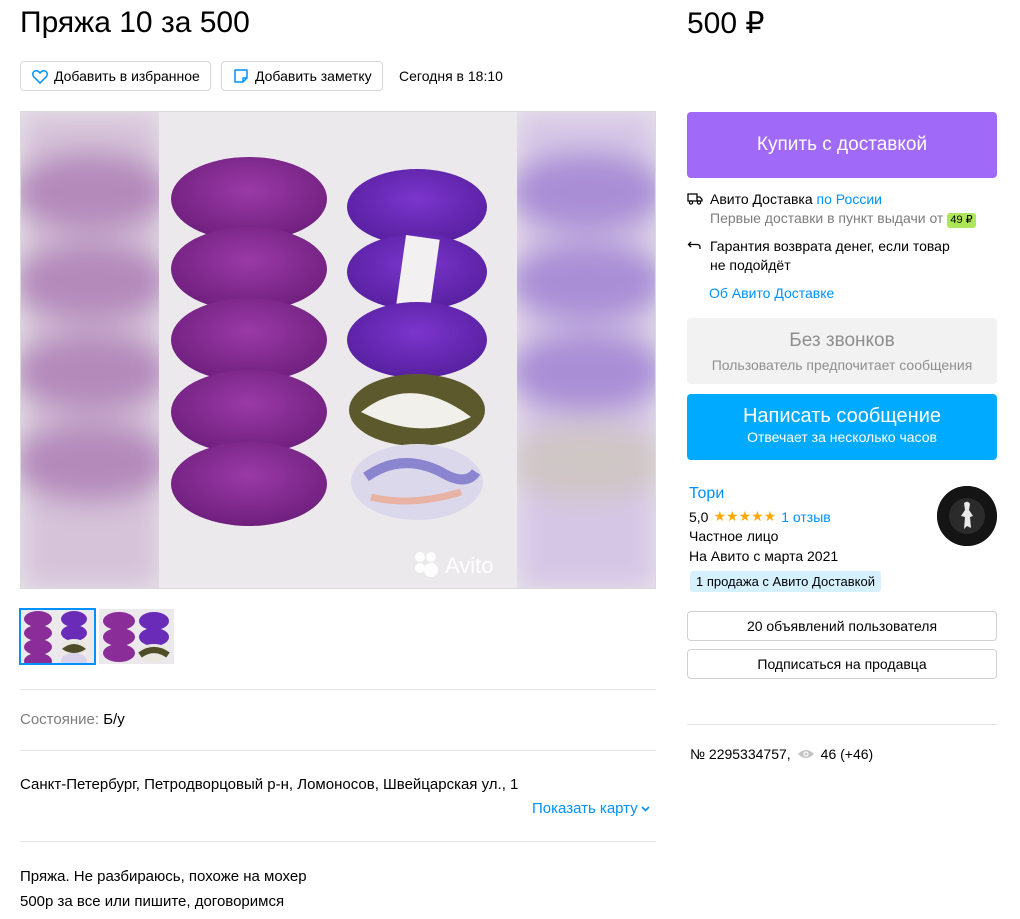  What do you see at coordinates (645, 808) in the screenshot?
I see `chevron-down-icon` at bounding box center [645, 808].